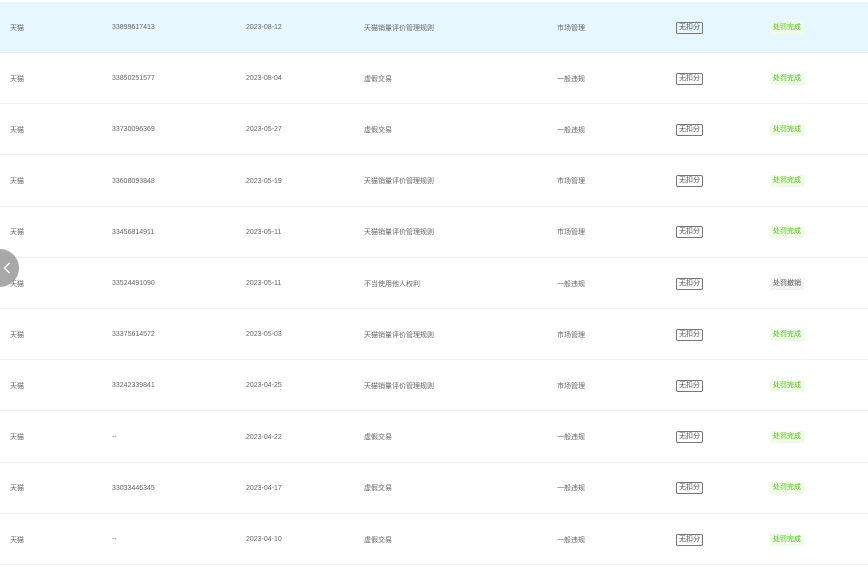 This screenshot has width=868, height=583. What do you see at coordinates (434, 130) in the screenshot?
I see `table-row: 天猫 33730096369 2023-05-27 虚假交易 一般违规 无扣分 处罚完成` at bounding box center [434, 130].